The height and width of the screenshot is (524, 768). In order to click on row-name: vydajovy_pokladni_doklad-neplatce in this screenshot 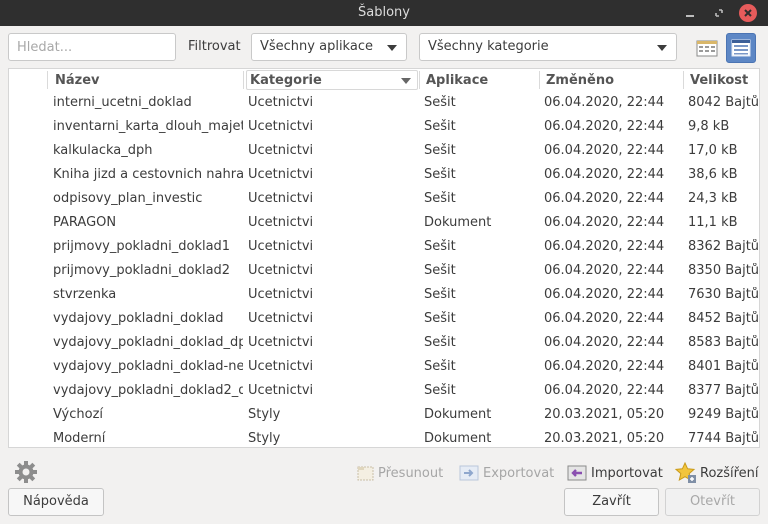, I will do `click(148, 366)`.